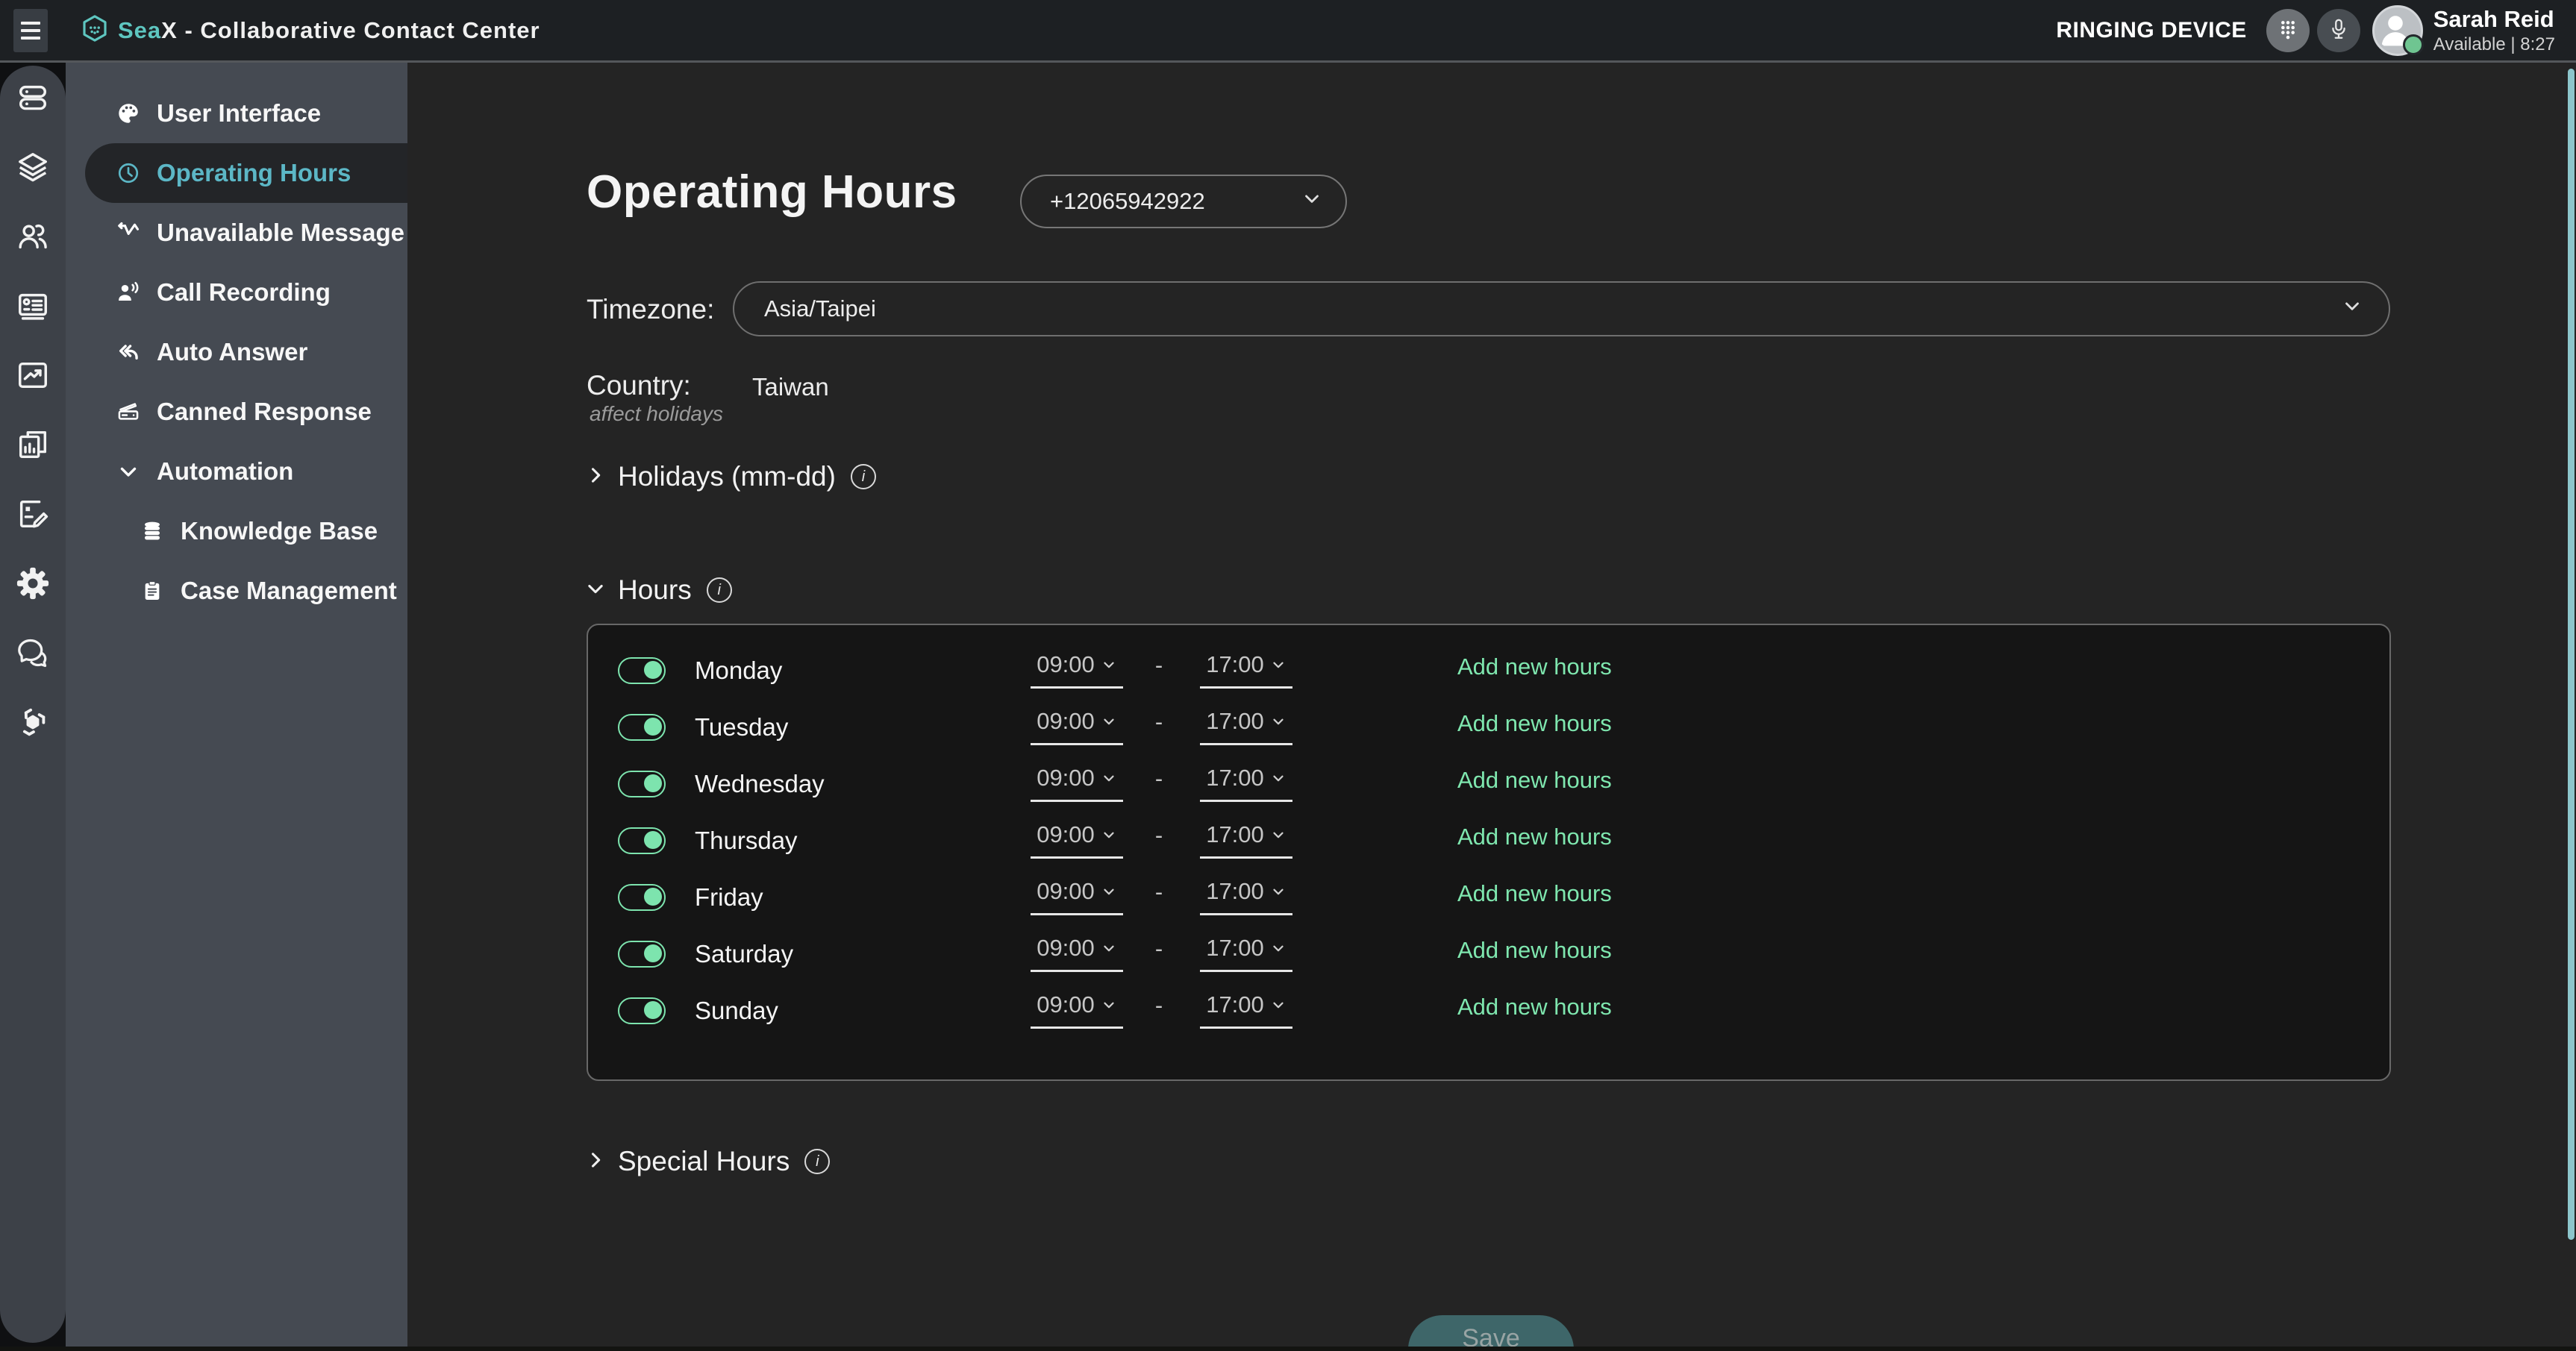  What do you see at coordinates (279, 531) in the screenshot?
I see `sidebar-item-label: Knowledge Base` at bounding box center [279, 531].